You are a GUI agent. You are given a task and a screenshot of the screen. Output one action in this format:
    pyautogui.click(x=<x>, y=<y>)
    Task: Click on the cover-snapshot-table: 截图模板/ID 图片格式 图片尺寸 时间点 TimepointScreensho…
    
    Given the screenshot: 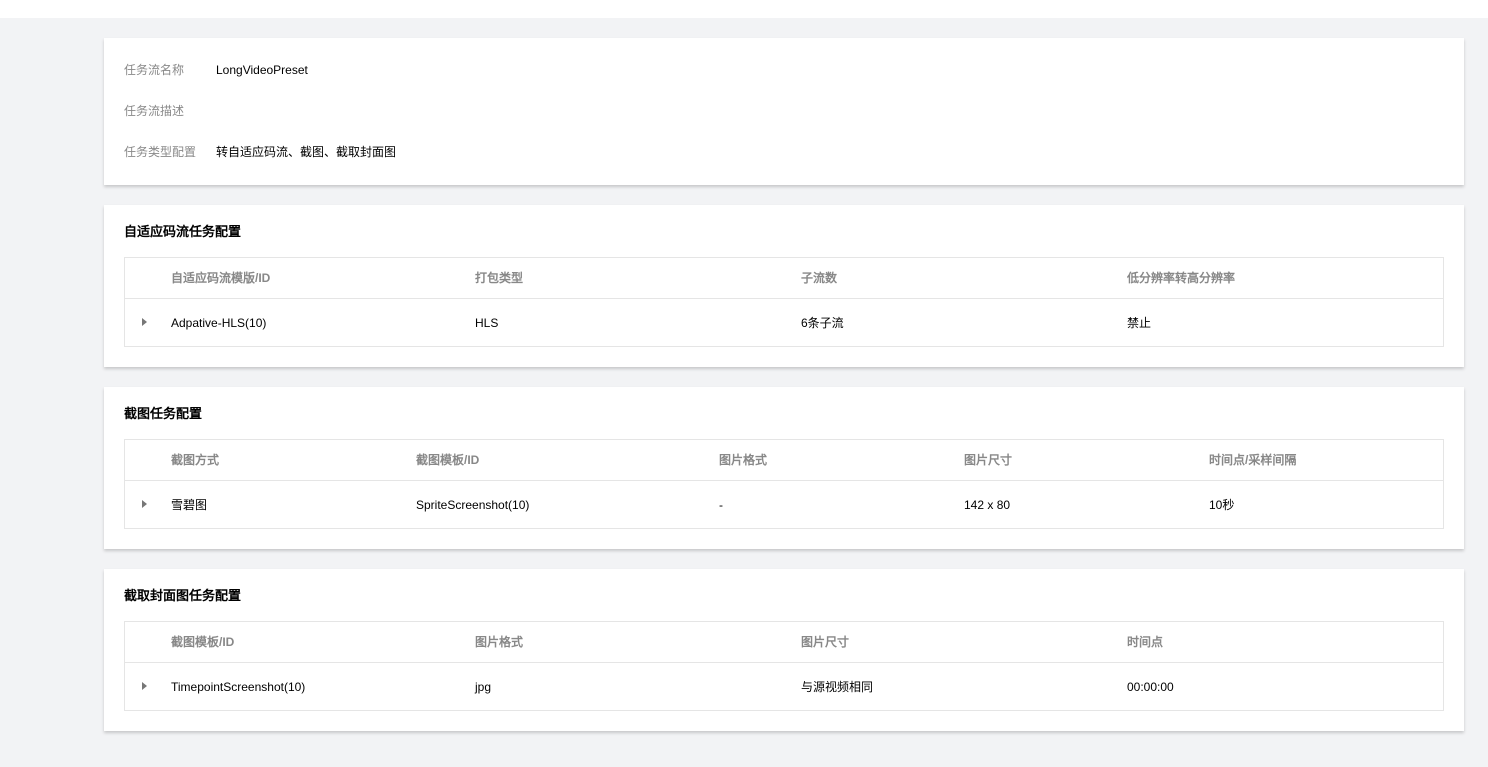 What is the action you would take?
    pyautogui.click(x=784, y=666)
    